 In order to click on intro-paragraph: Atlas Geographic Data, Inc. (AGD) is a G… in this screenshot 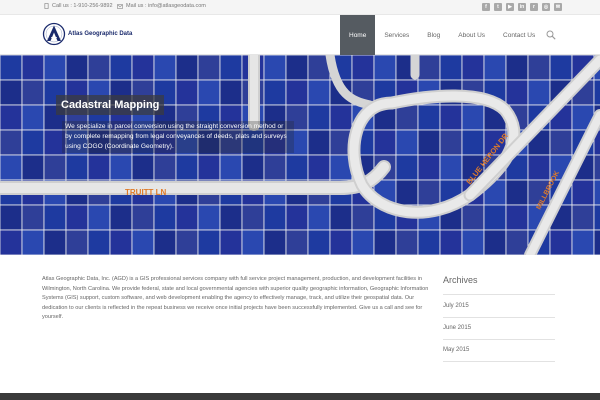, I will do `click(235, 298)`.